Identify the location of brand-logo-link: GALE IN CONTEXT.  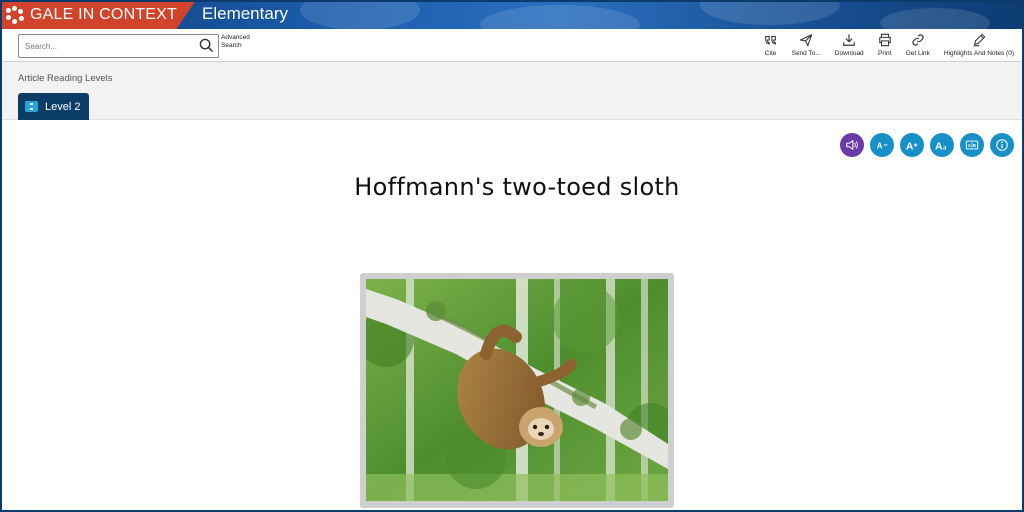
(98, 14).